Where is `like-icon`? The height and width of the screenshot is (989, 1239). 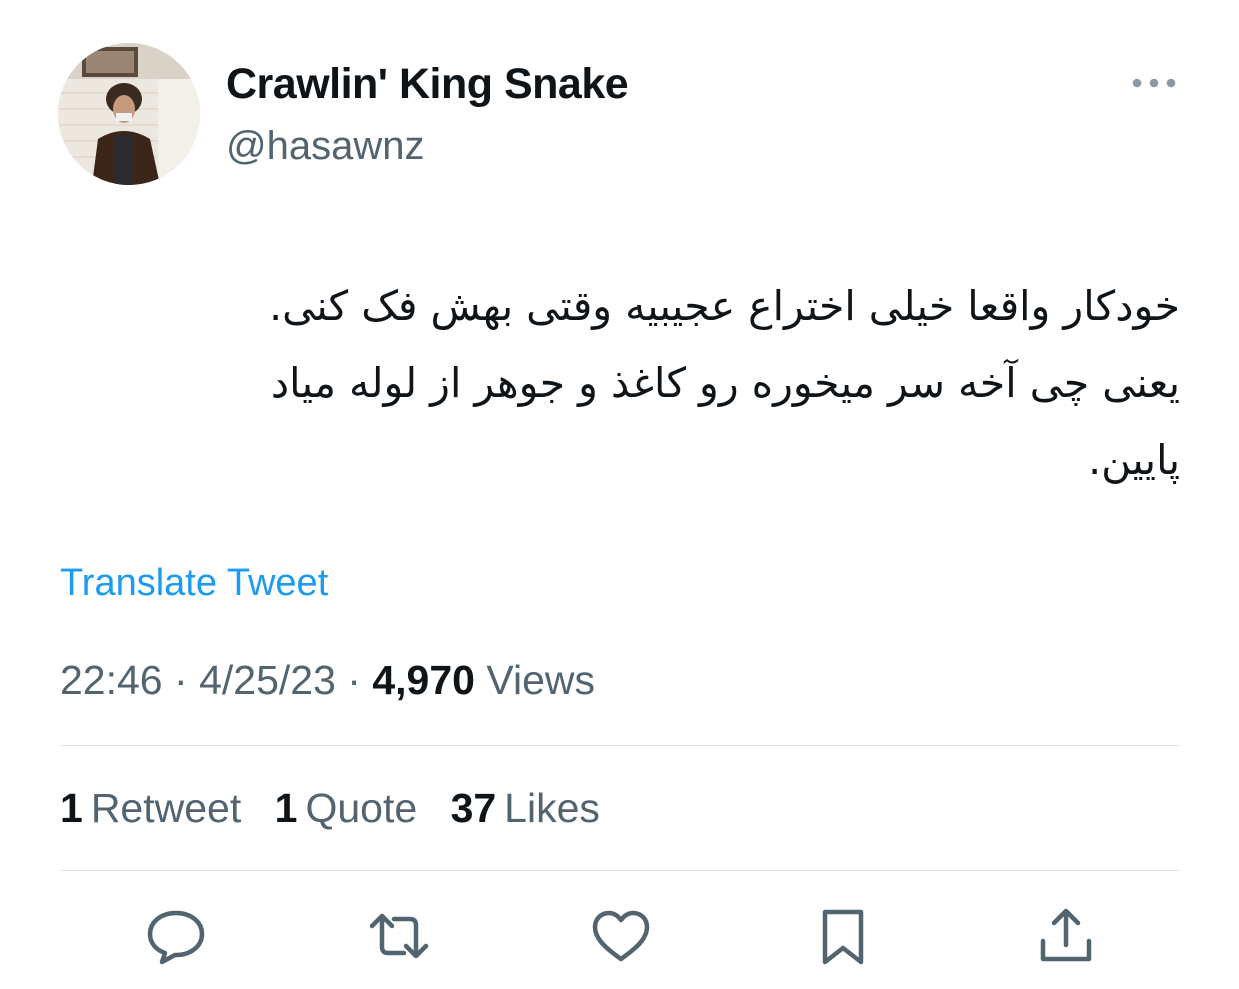 like-icon is located at coordinates (621, 936).